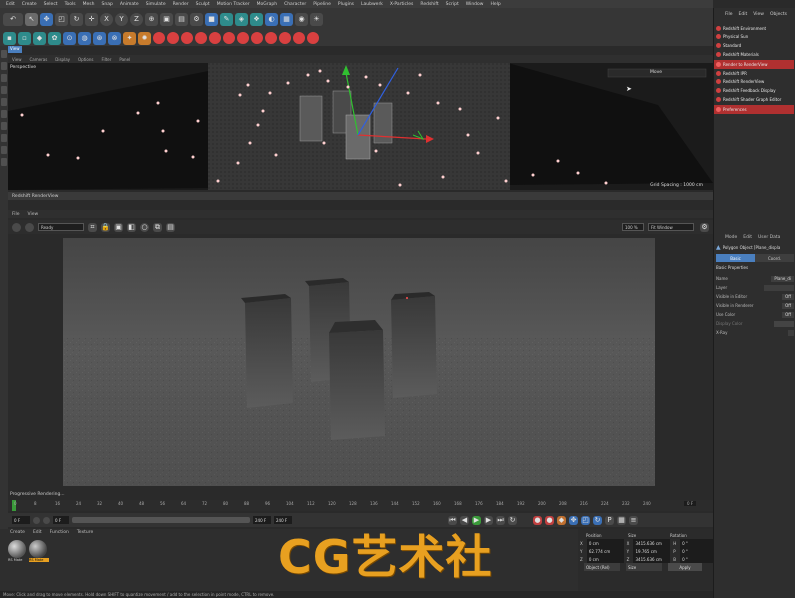  What do you see at coordinates (621, 520) in the screenshot?
I see `pla-key-icon: ▦` at bounding box center [621, 520].